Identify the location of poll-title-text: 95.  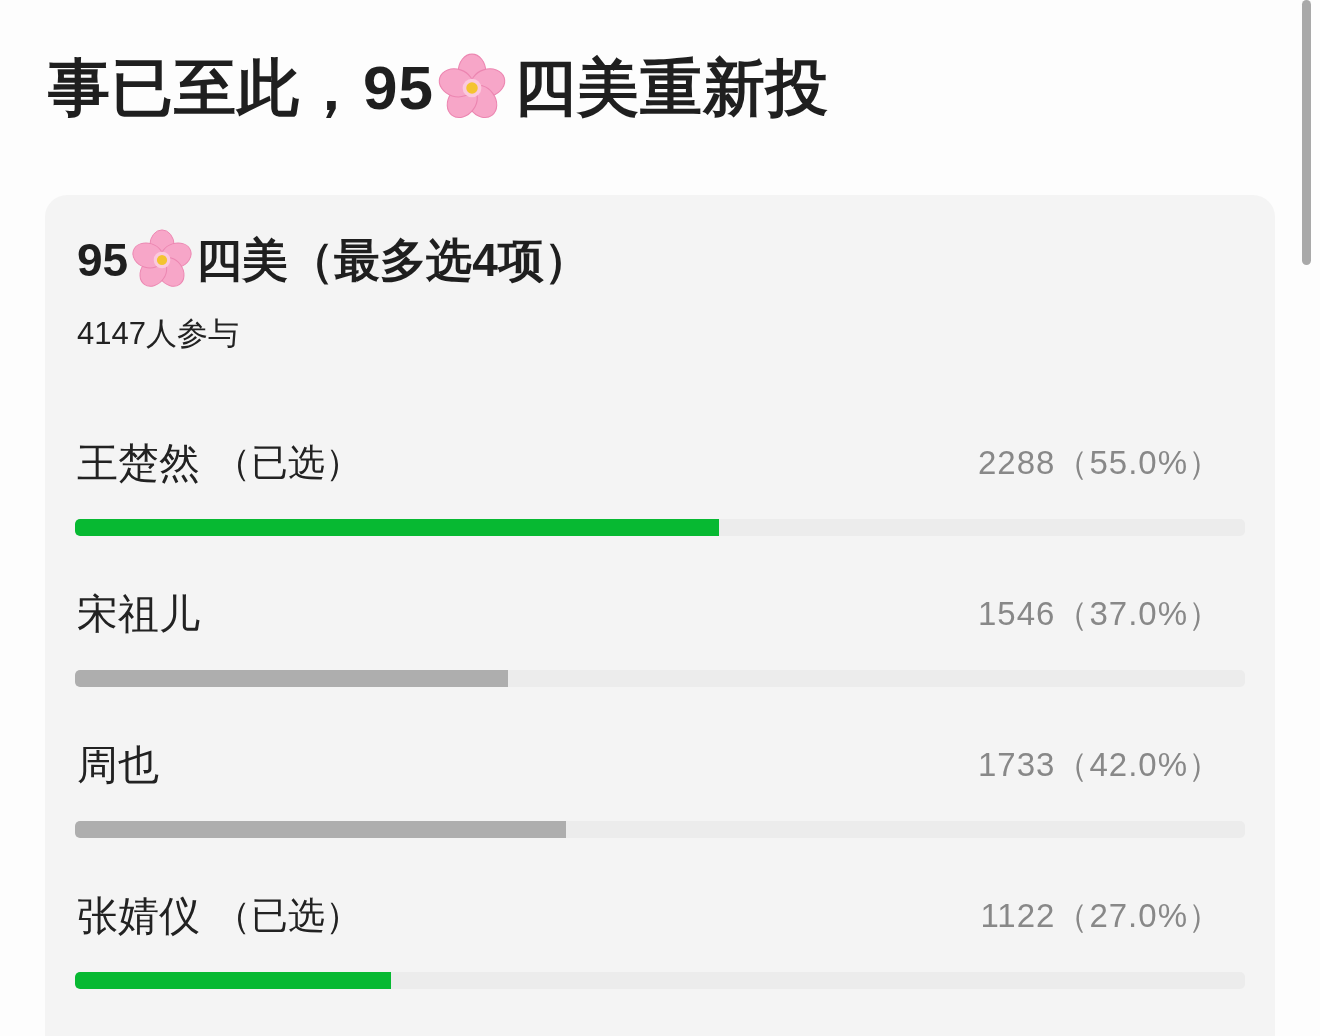
(103, 260).